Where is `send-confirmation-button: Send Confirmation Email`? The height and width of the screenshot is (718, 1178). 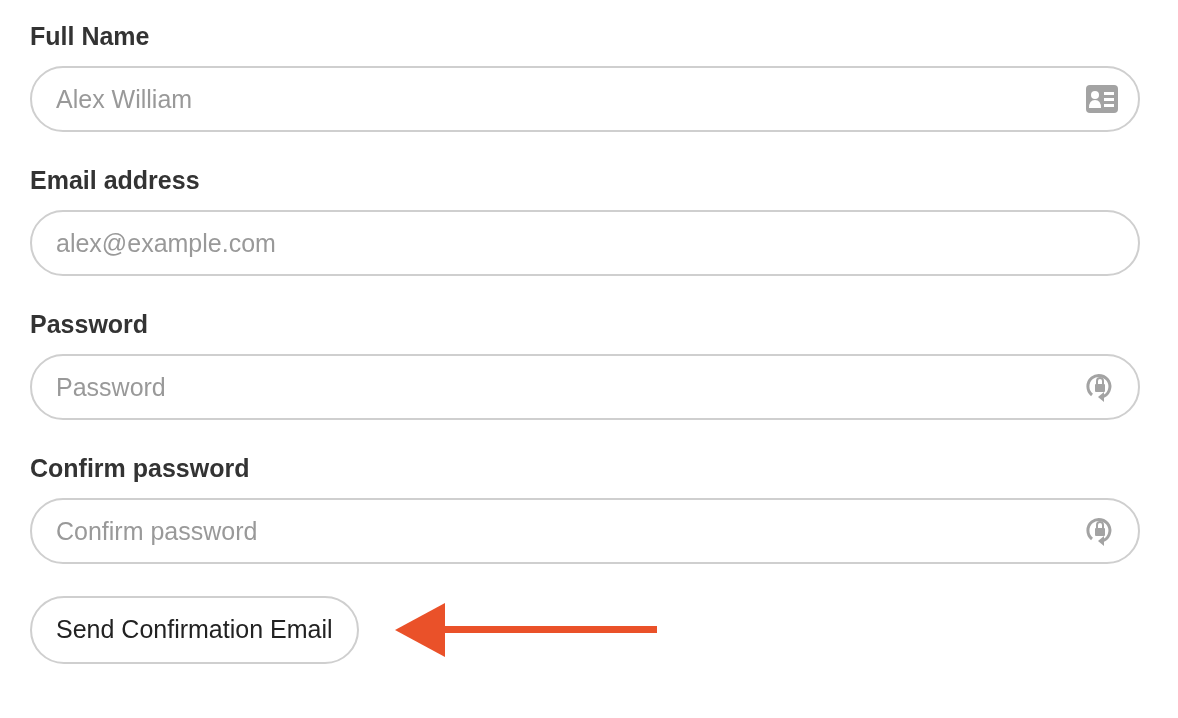 send-confirmation-button: Send Confirmation Email is located at coordinates (194, 630).